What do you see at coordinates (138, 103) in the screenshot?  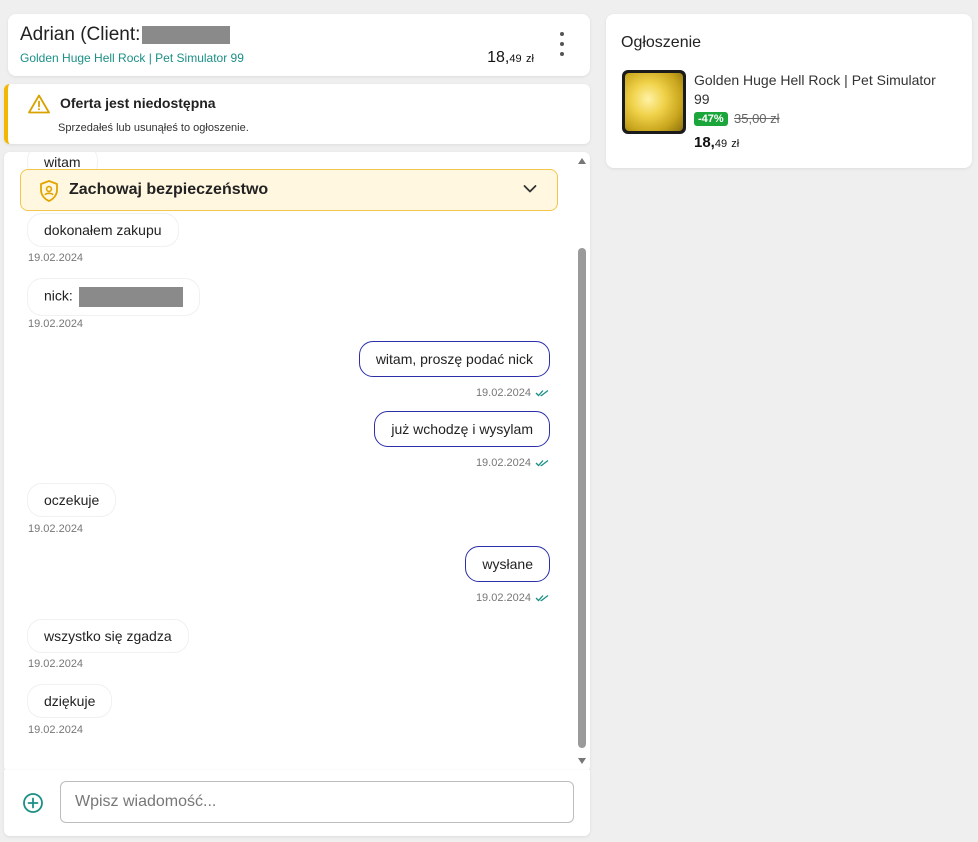 I see `alert-title: Oferta jest niedostępna` at bounding box center [138, 103].